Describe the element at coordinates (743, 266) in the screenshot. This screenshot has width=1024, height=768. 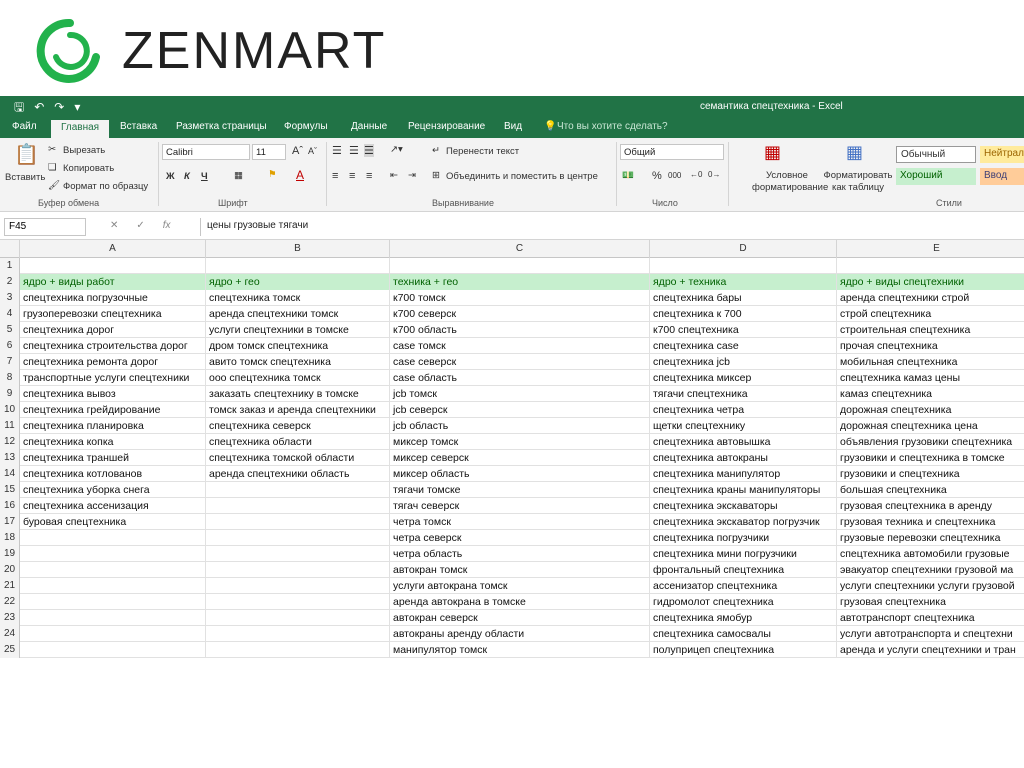
I see `cell-d1` at that location.